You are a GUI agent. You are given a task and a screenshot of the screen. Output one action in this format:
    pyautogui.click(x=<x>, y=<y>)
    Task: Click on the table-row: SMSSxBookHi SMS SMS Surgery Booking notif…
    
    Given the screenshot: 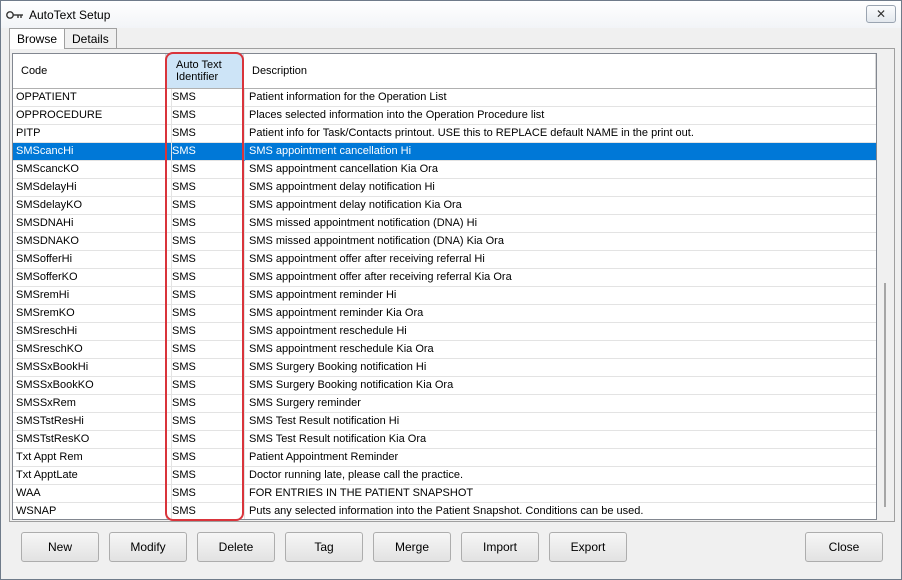 What is the action you would take?
    pyautogui.click(x=444, y=368)
    